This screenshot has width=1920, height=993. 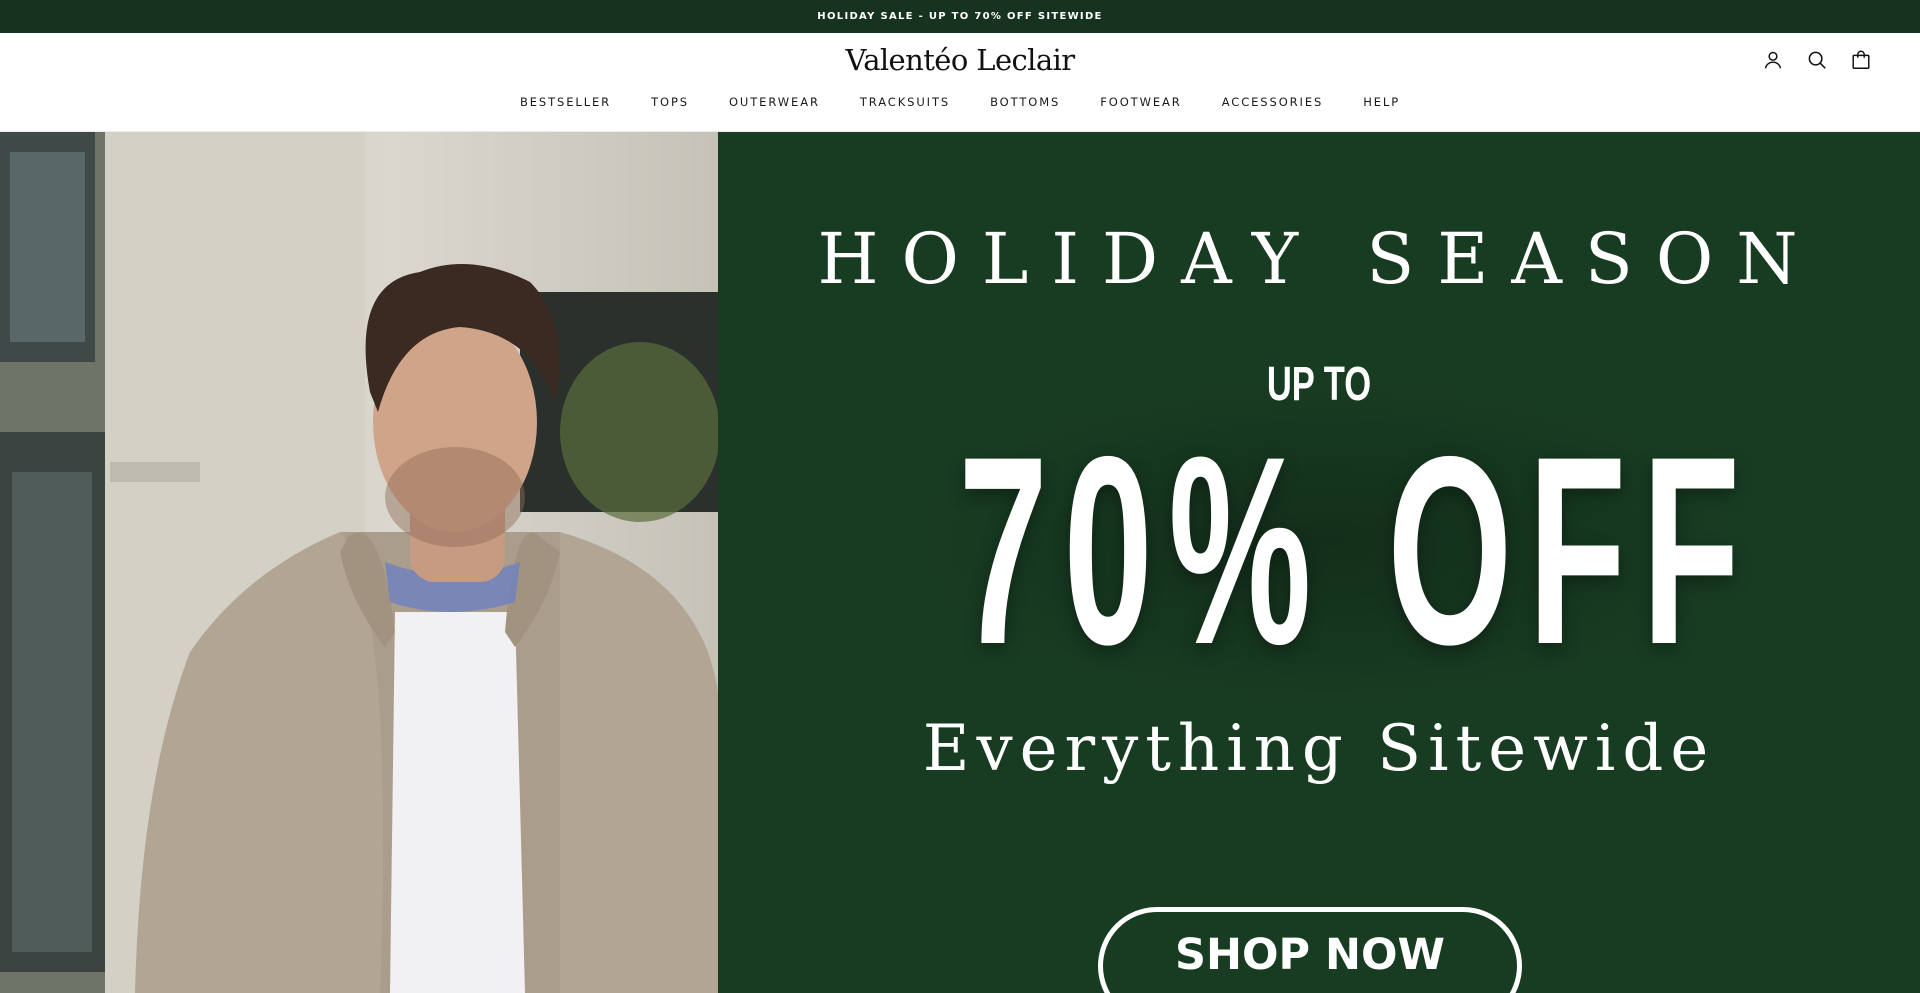 I want to click on nav-item-tops: TOPS, so click(x=670, y=102).